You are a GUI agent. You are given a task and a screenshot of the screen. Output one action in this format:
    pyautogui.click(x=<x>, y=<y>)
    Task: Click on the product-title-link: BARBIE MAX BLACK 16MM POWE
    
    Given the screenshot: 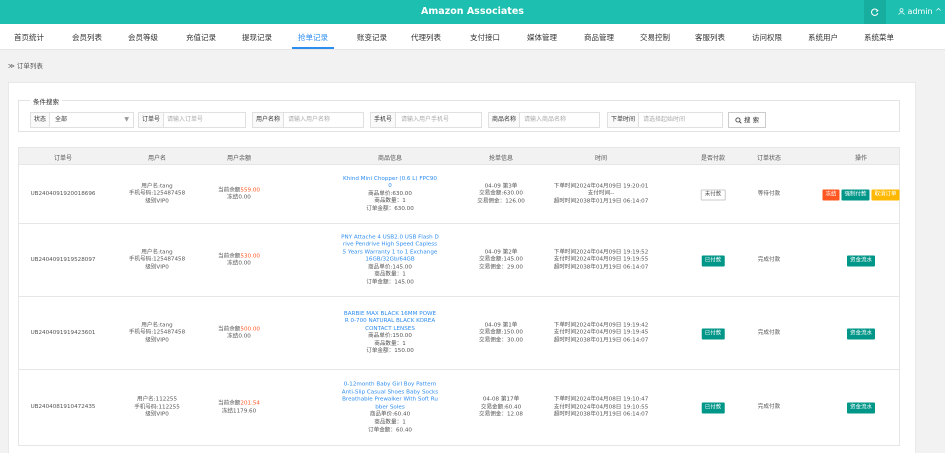 What is the action you would take?
    pyautogui.click(x=390, y=315)
    